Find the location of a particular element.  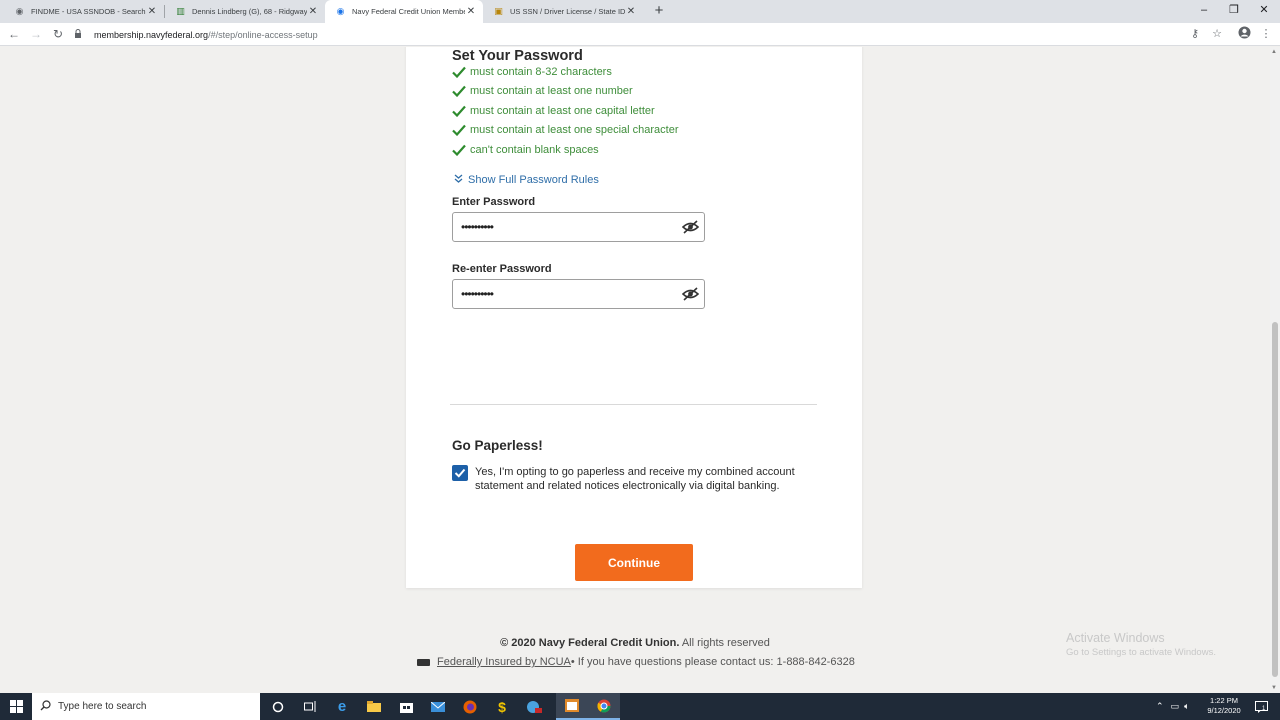

rule-text: must contain at least one capital letter is located at coordinates (562, 111).